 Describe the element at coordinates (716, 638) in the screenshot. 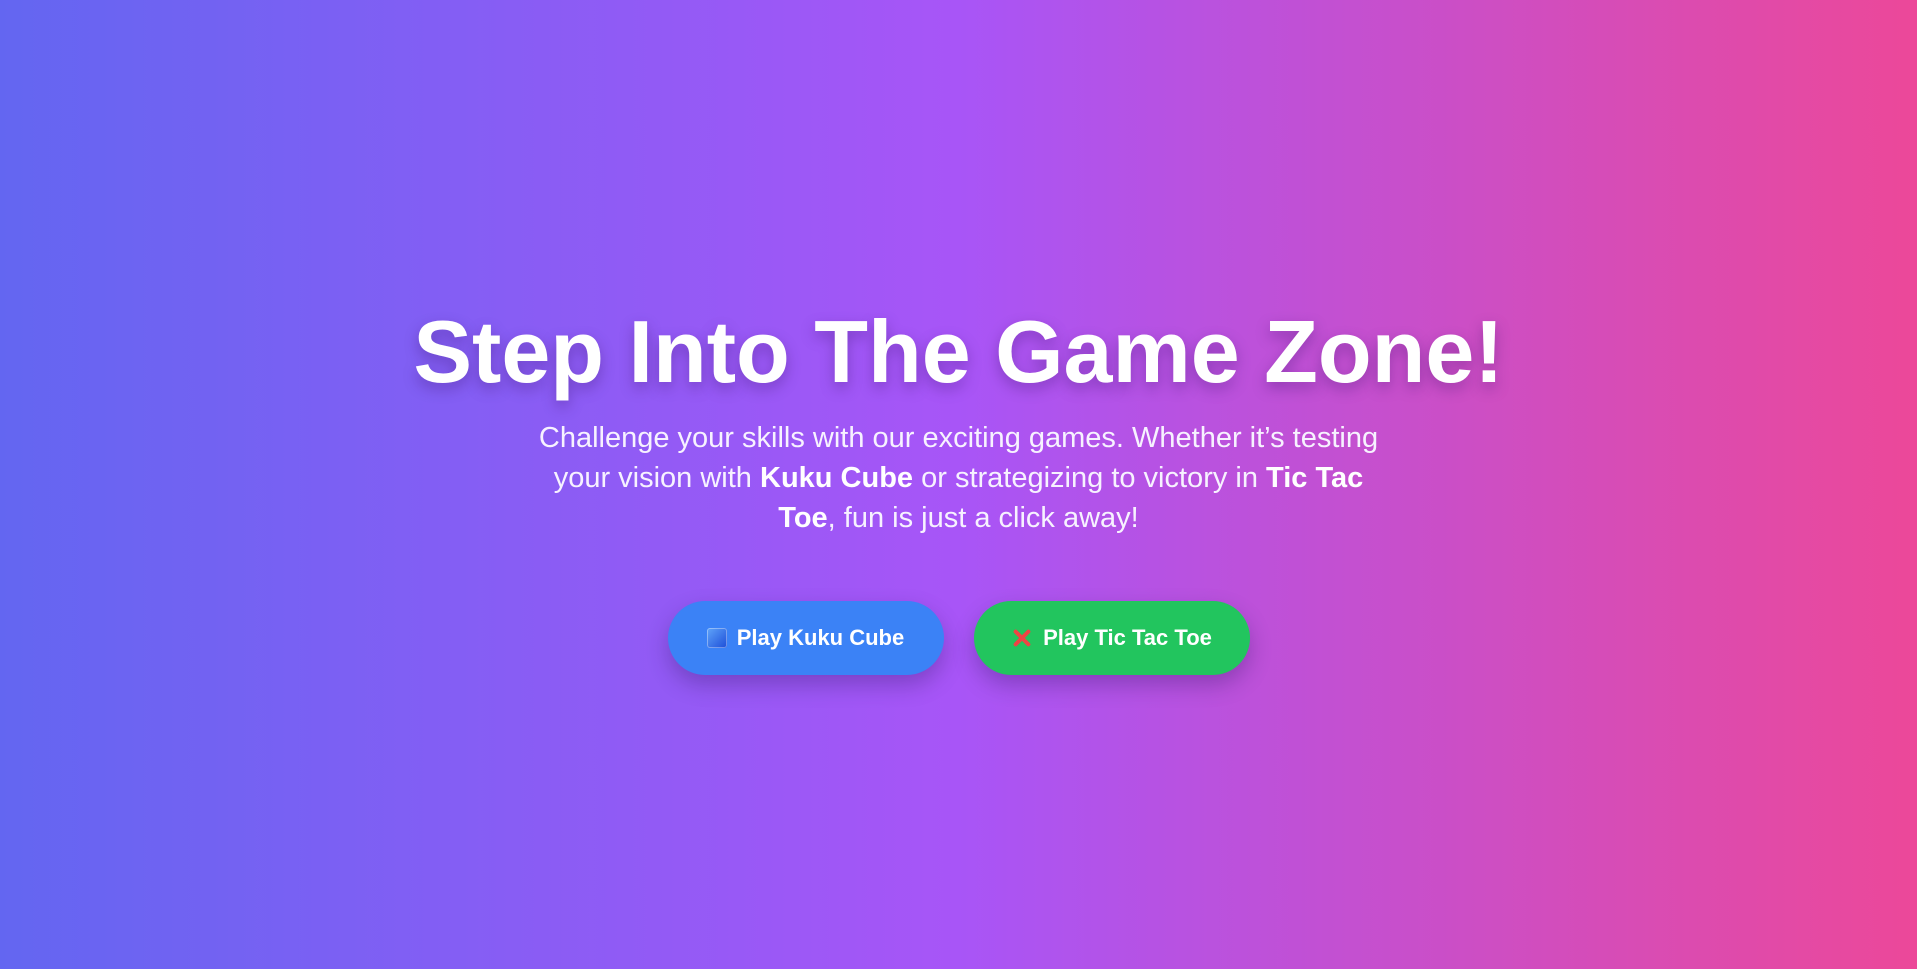

I see `blue-square-icon` at that location.